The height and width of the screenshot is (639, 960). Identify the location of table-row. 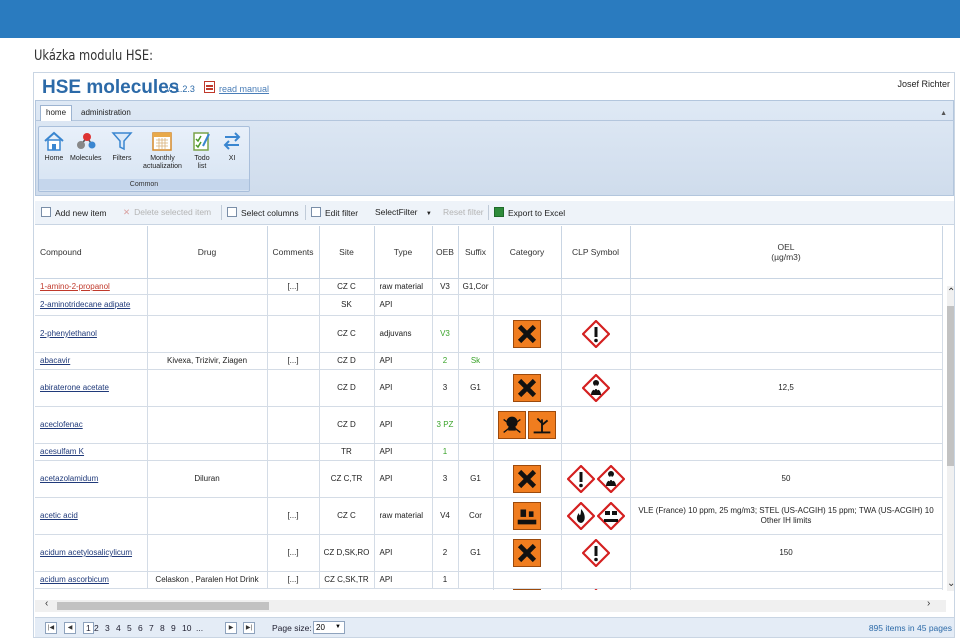
(489, 589).